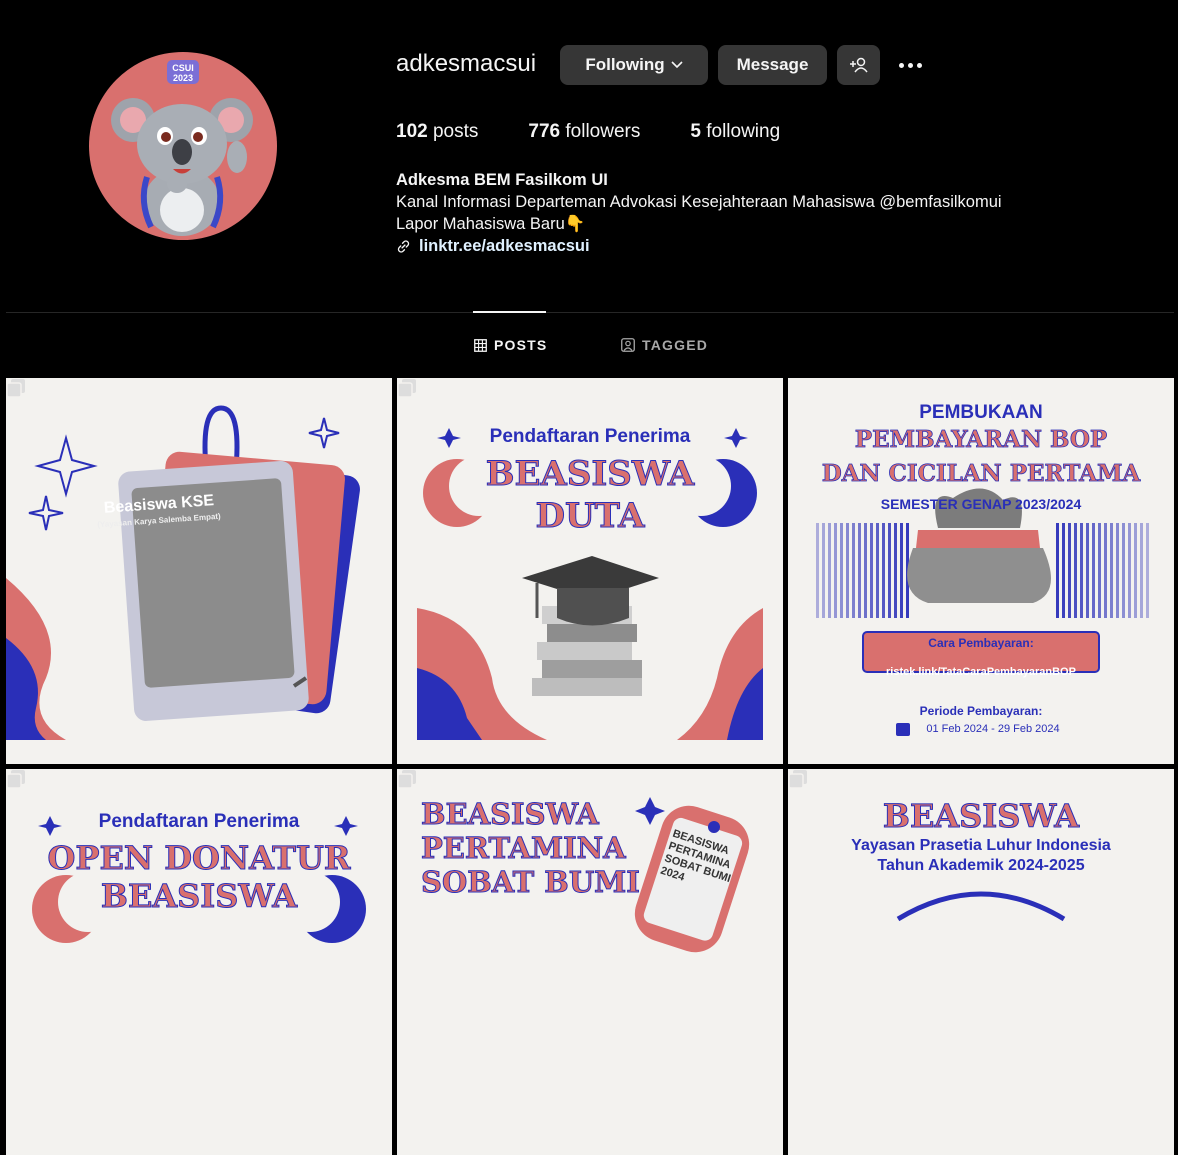 This screenshot has height=1155, width=1178. What do you see at coordinates (981, 845) in the screenshot?
I see `post-prasetia-line2: Yayasan Prasetia Luhur Indonesia` at bounding box center [981, 845].